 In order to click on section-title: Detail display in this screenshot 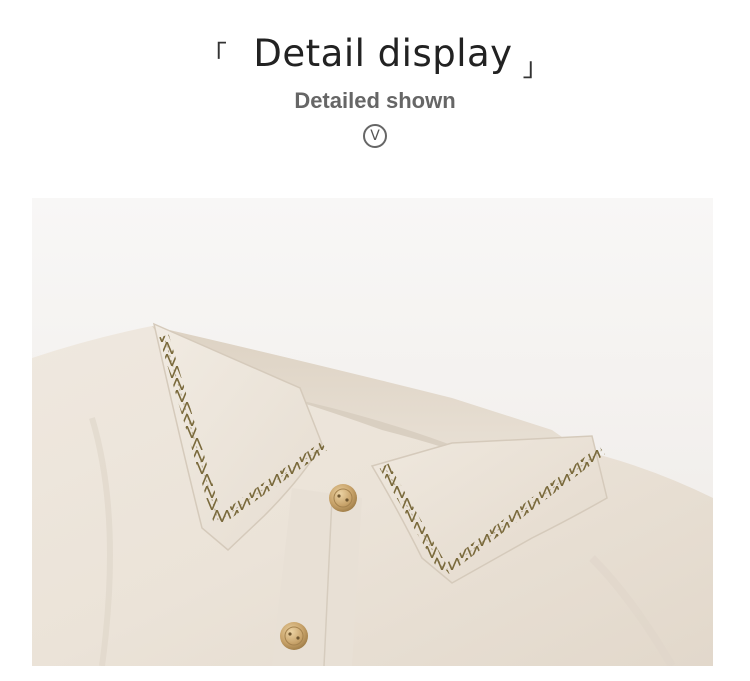, I will do `click(383, 53)`.